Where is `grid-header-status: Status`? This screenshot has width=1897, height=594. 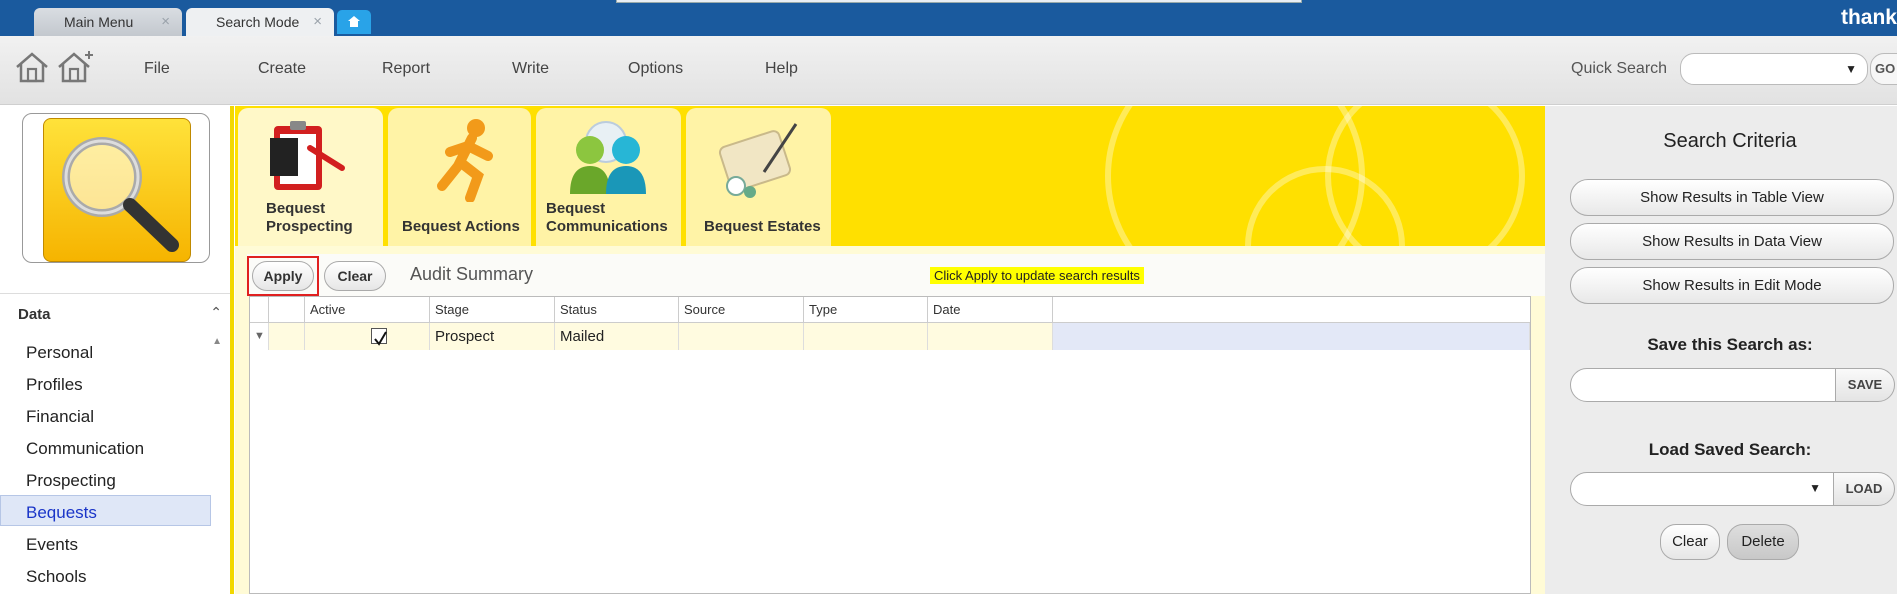
grid-header-status: Status is located at coordinates (617, 310).